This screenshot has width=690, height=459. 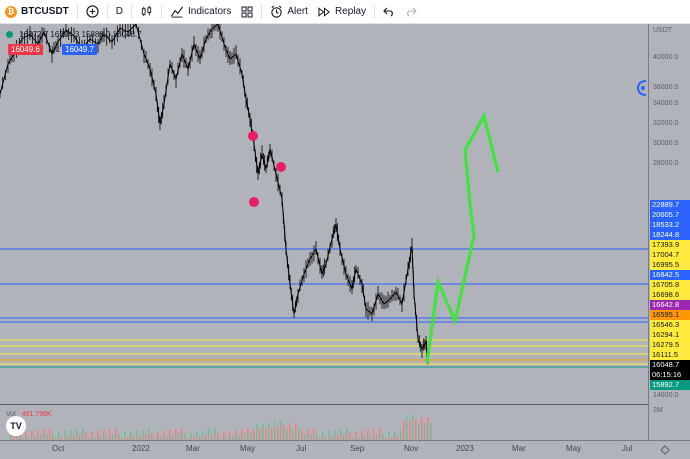 What do you see at coordinates (45, 11) in the screenshot?
I see `symbol-label: BTCUSDT` at bounding box center [45, 11].